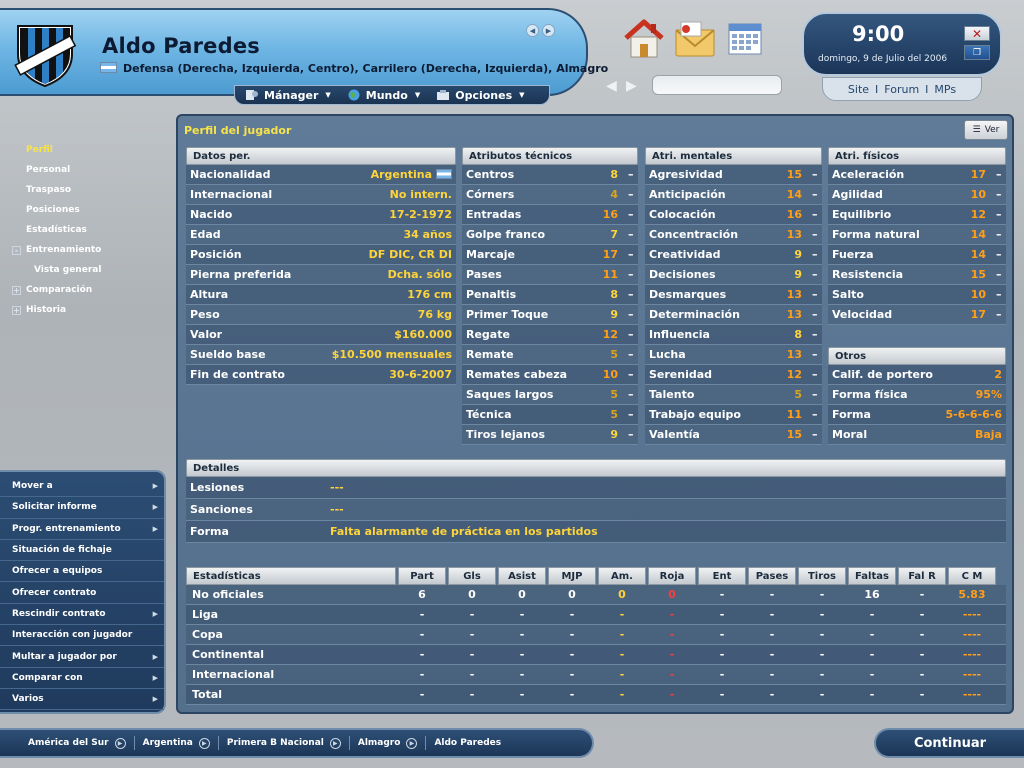  What do you see at coordinates (806, 394) in the screenshot?
I see `attribute-value-wrap: 5–` at bounding box center [806, 394].